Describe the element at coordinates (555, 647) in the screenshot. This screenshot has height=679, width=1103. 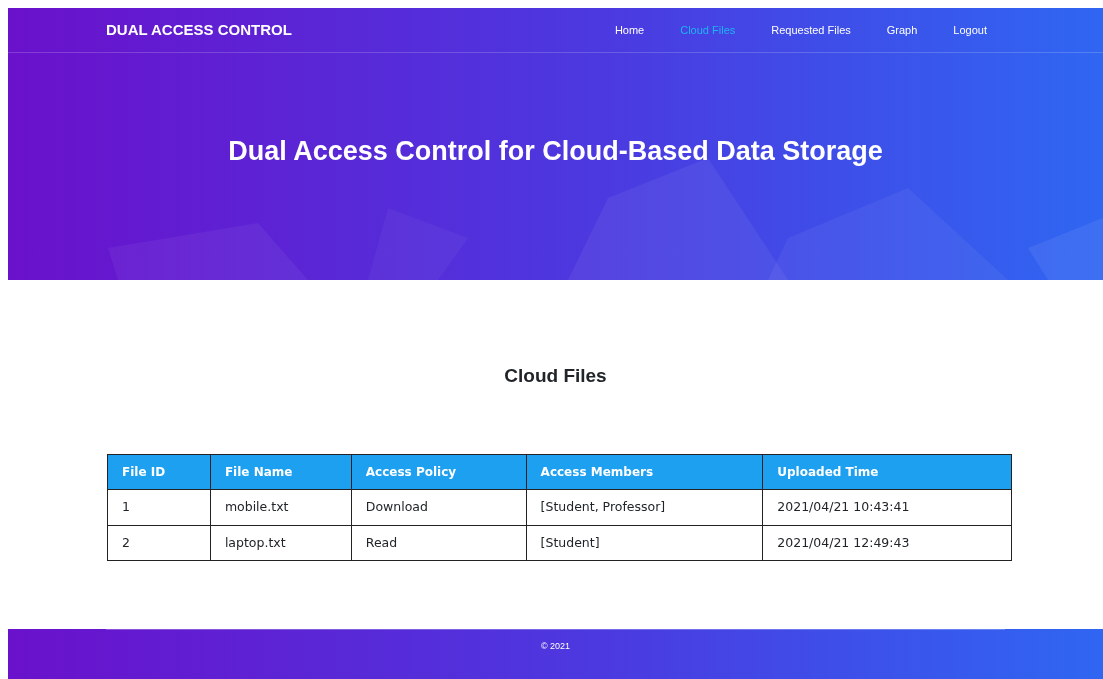
I see `copyright-text: © 2021` at that location.